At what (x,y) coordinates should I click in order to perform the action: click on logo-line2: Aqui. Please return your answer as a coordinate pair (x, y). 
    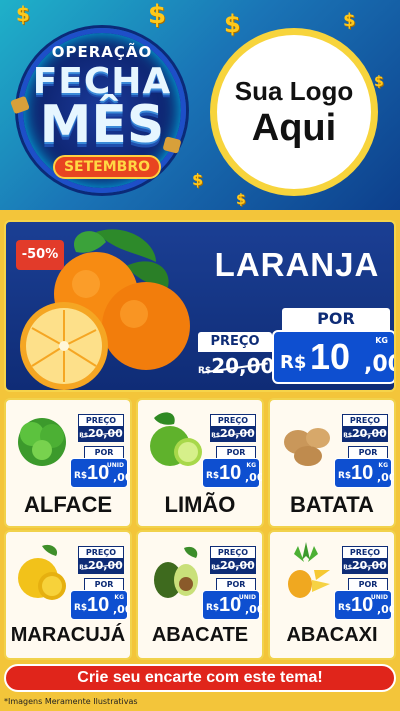
    Looking at the image, I should click on (294, 127).